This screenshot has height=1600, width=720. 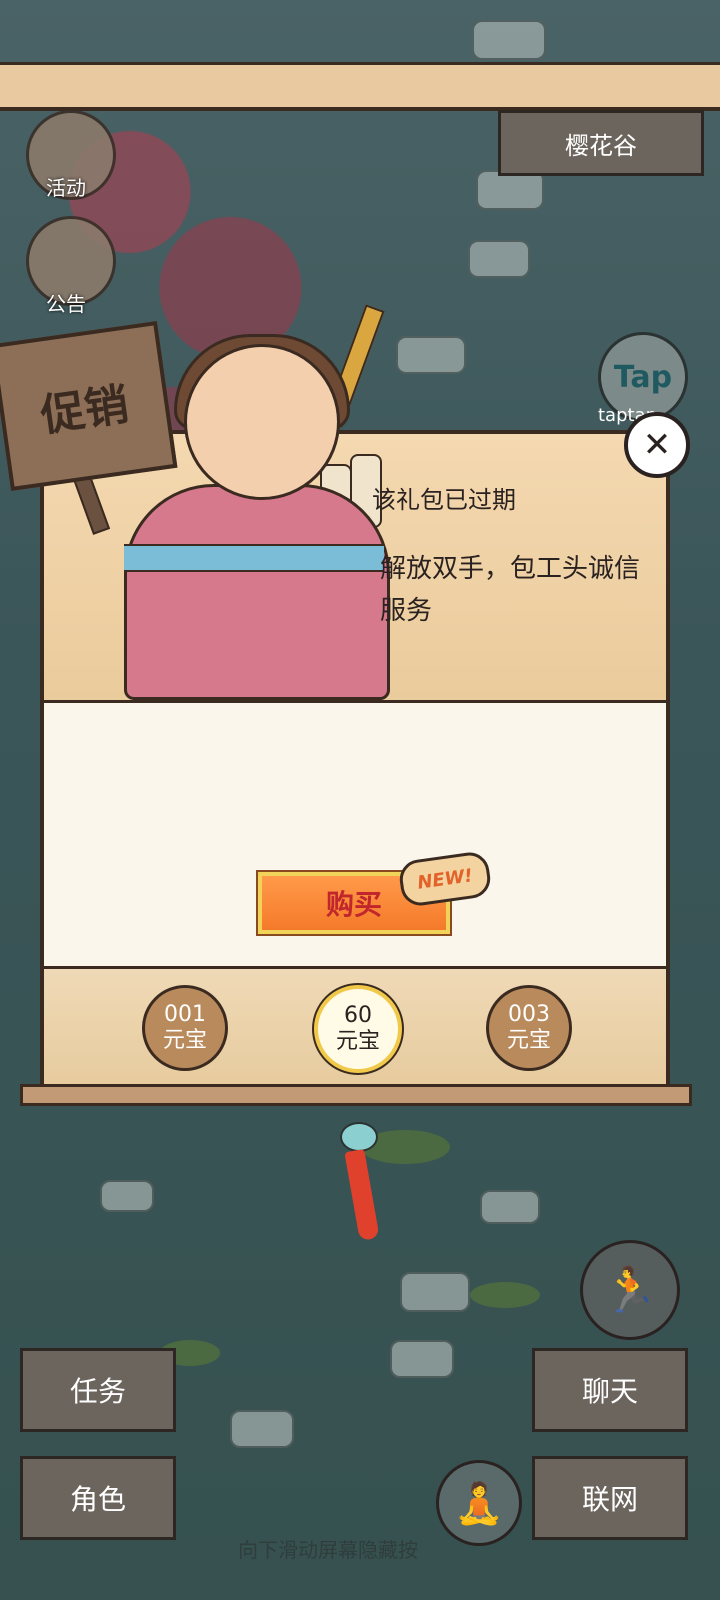 I want to click on option-003: 003 元宝, so click(x=529, y=1028).